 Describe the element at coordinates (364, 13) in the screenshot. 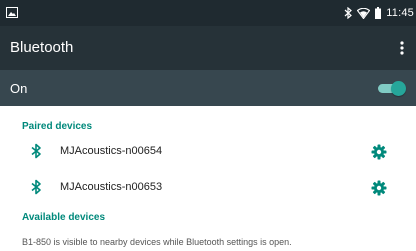

I see `wifi-icon` at that location.